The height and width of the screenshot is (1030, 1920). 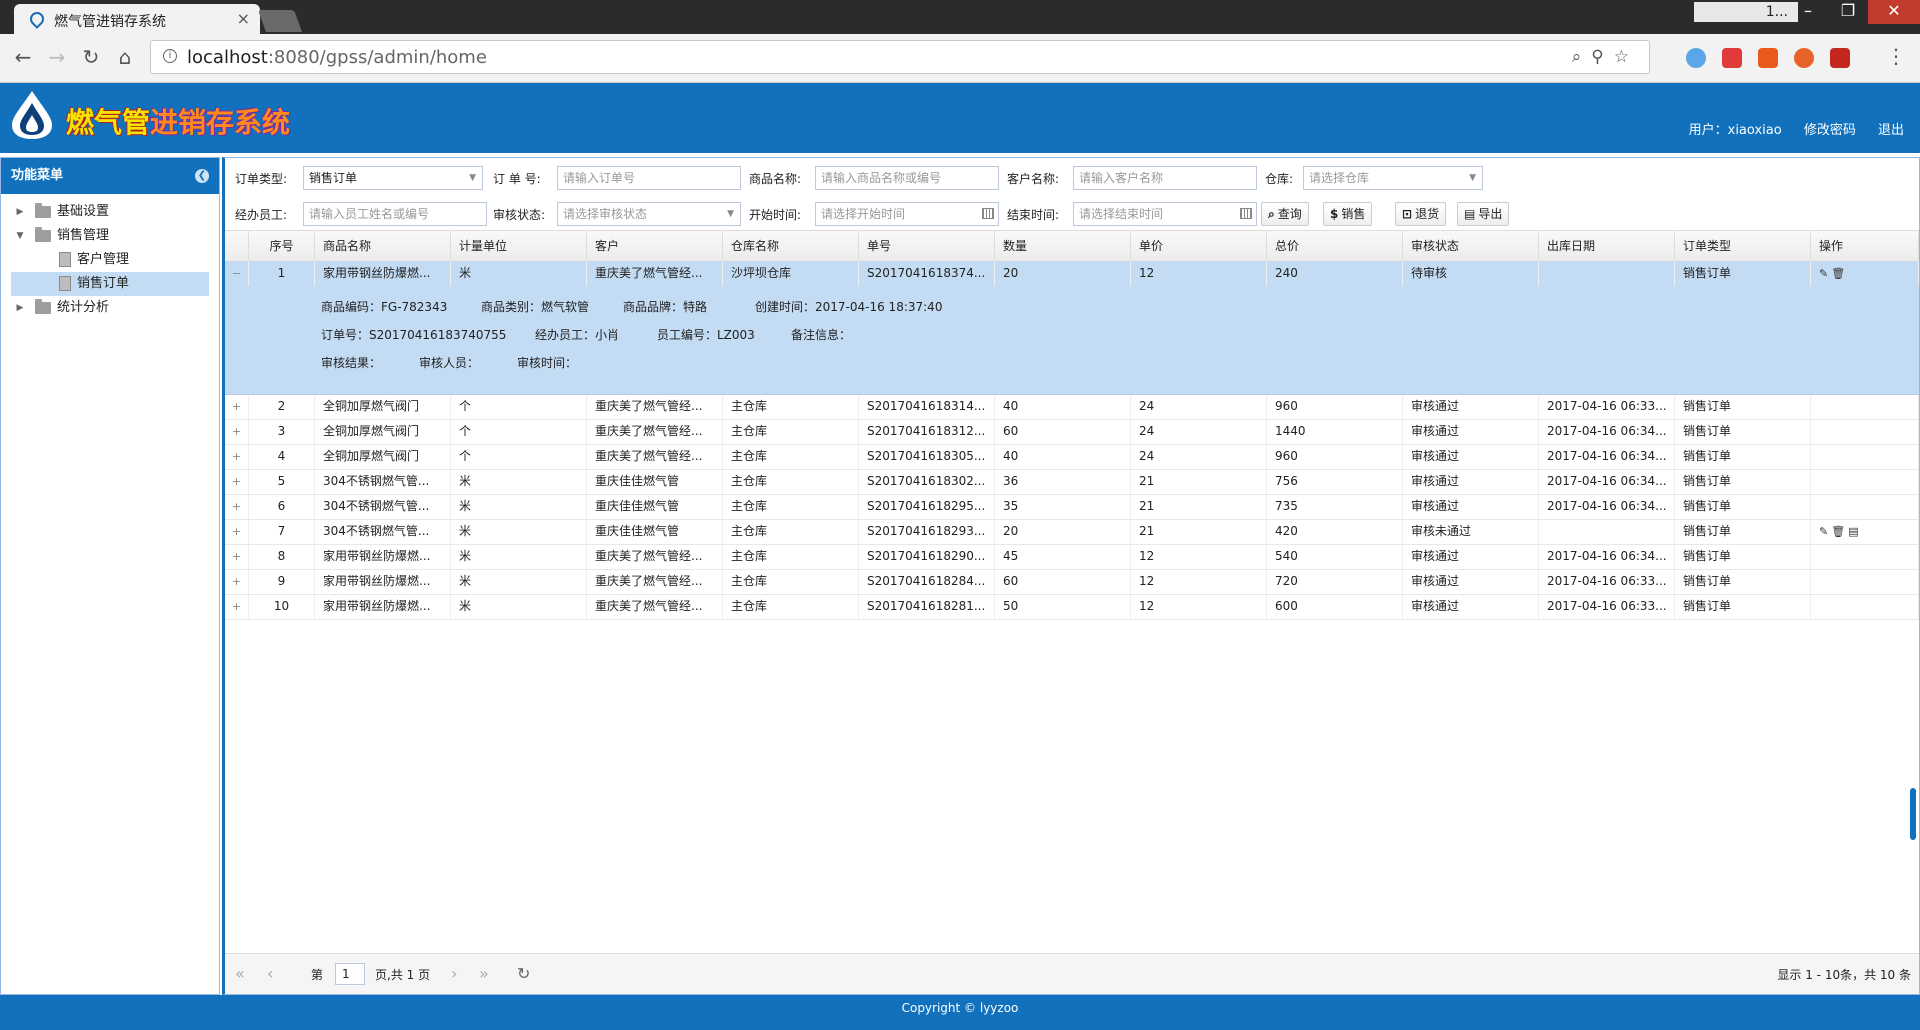 What do you see at coordinates (1732, 58) in the screenshot?
I see `extension-fe-icon` at bounding box center [1732, 58].